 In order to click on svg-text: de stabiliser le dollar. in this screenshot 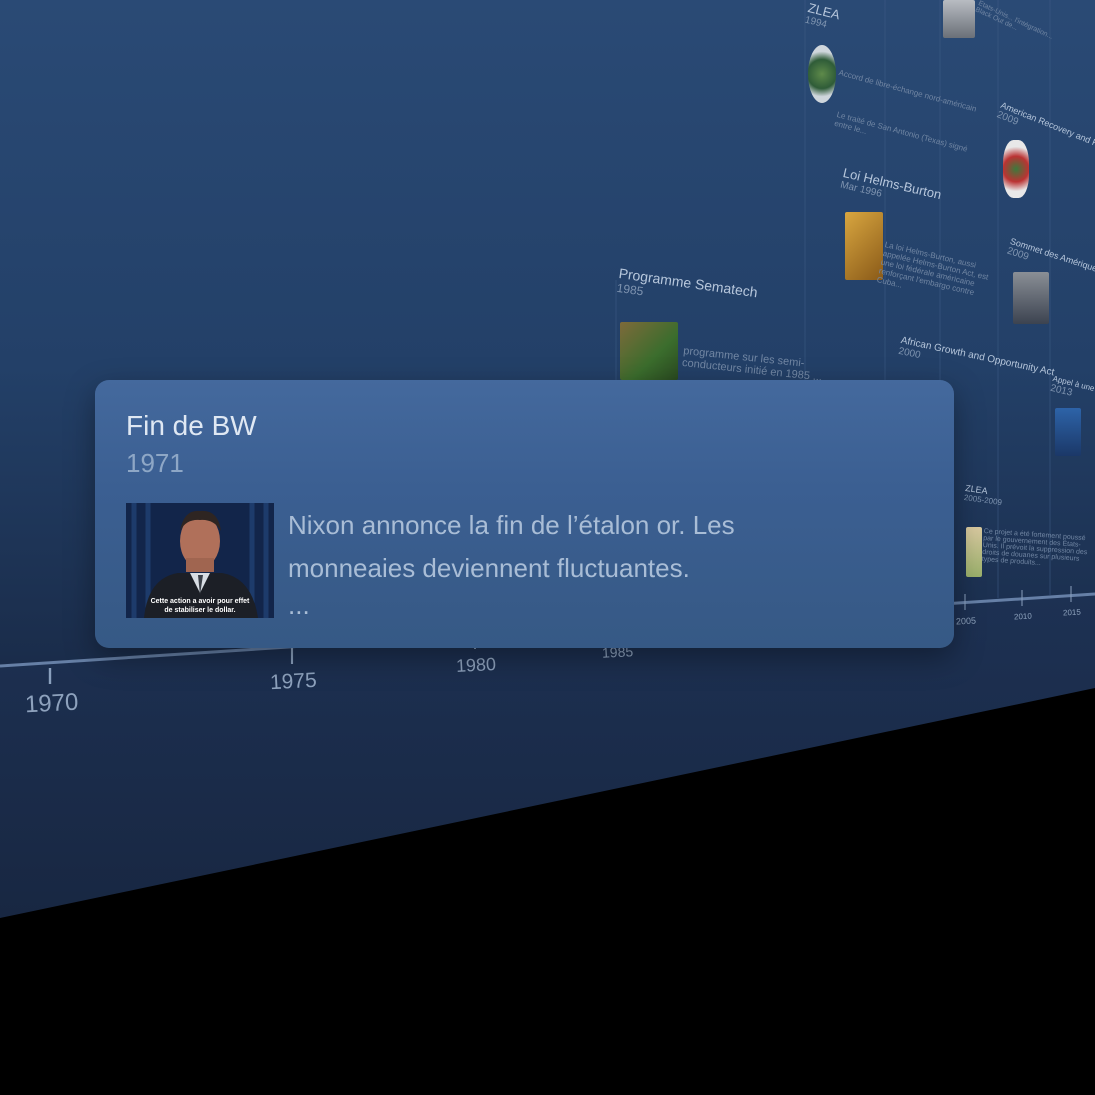, I will do `click(199, 610)`.